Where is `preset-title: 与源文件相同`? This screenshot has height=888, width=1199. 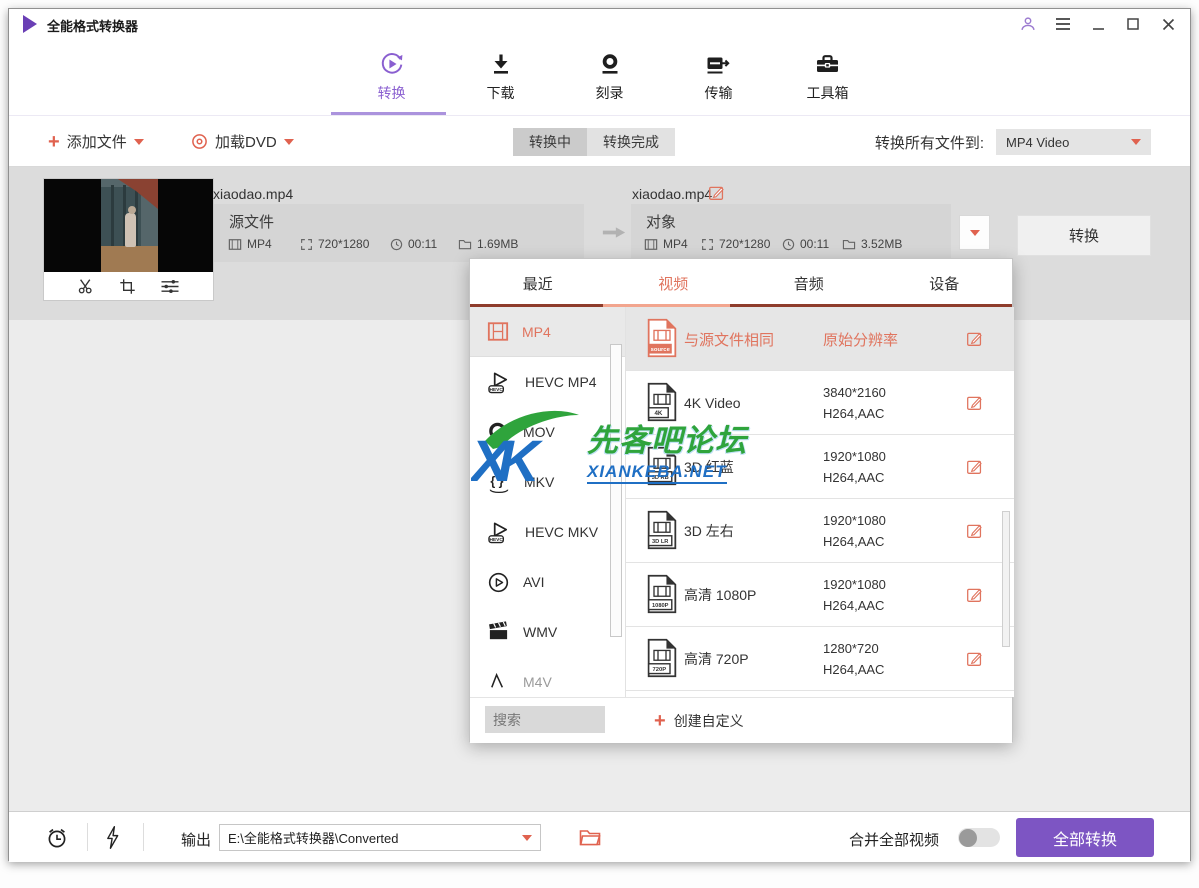
preset-title: 与源文件相同 is located at coordinates (729, 340).